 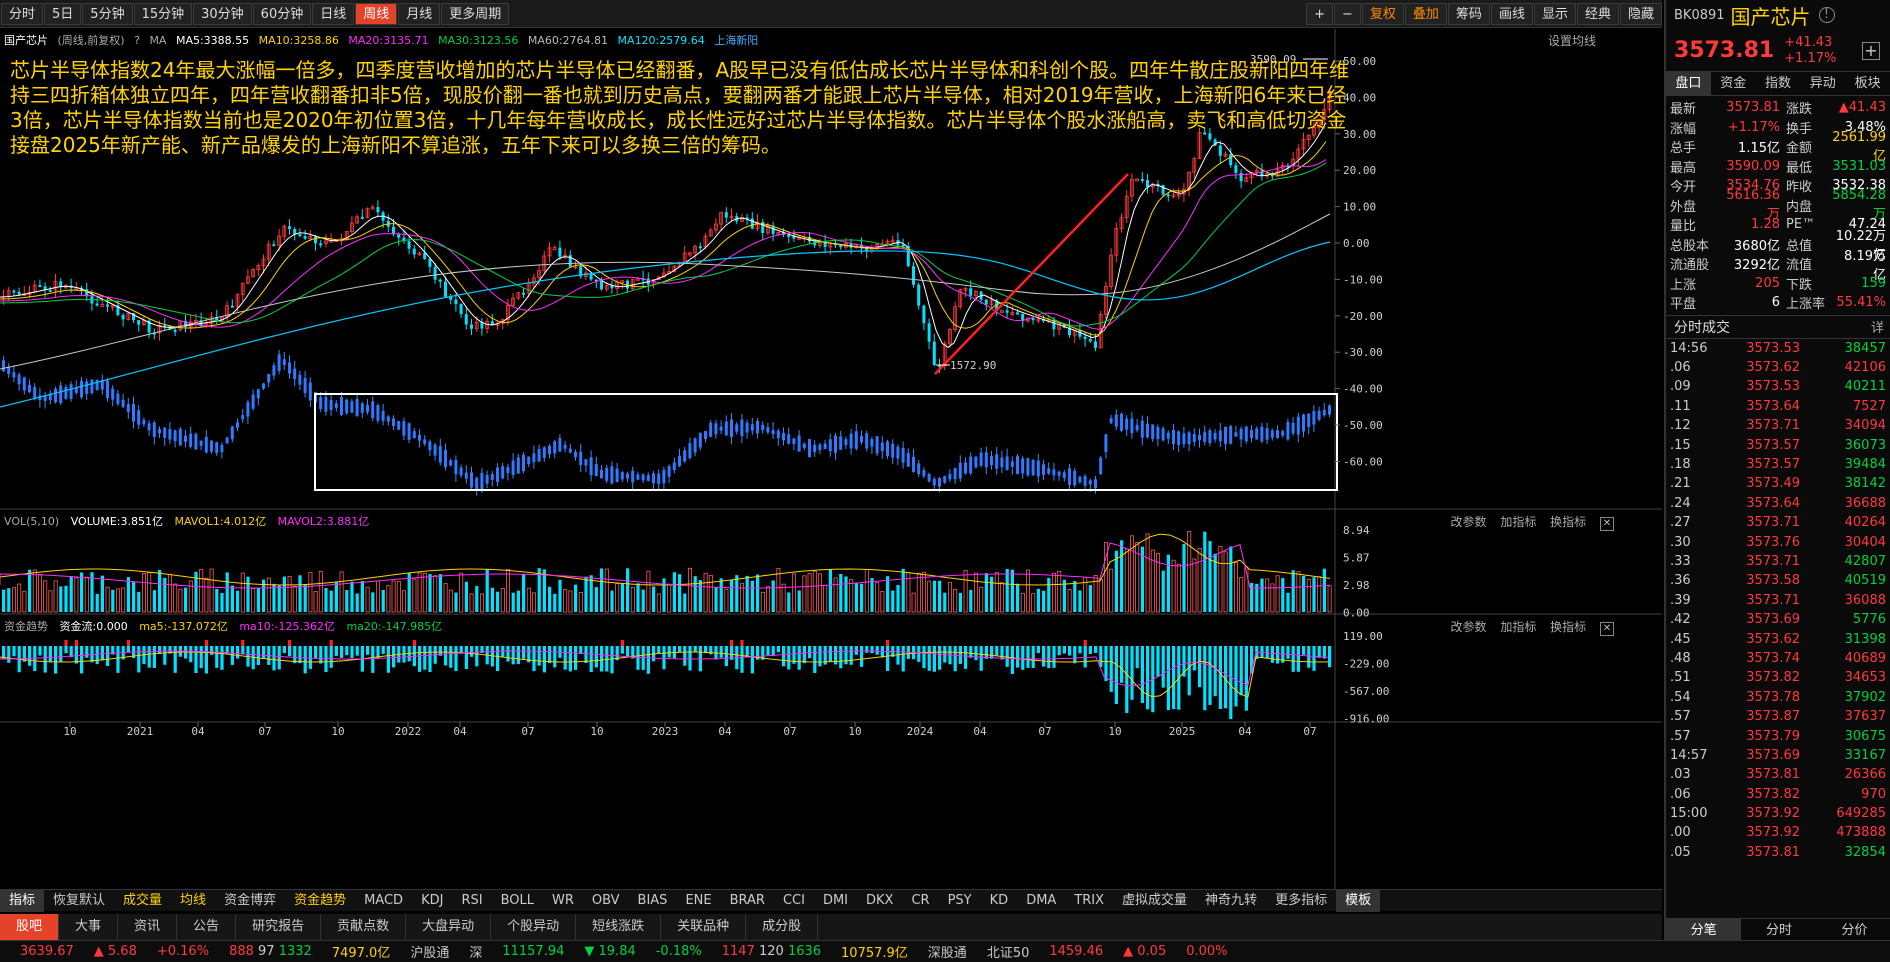 I want to click on period-tab: 分时, so click(x=22, y=13).